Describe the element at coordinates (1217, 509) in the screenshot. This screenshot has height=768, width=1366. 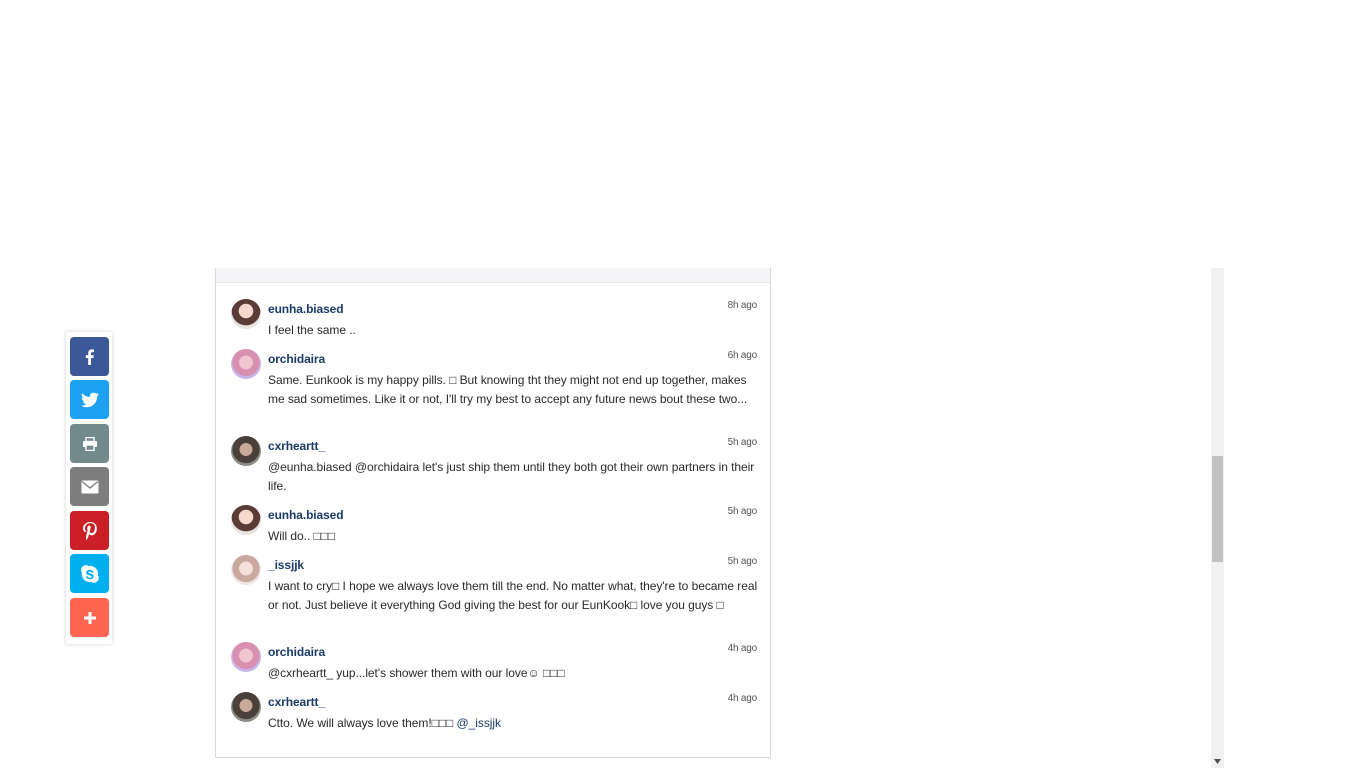
I see `scrollbar-thumb` at that location.